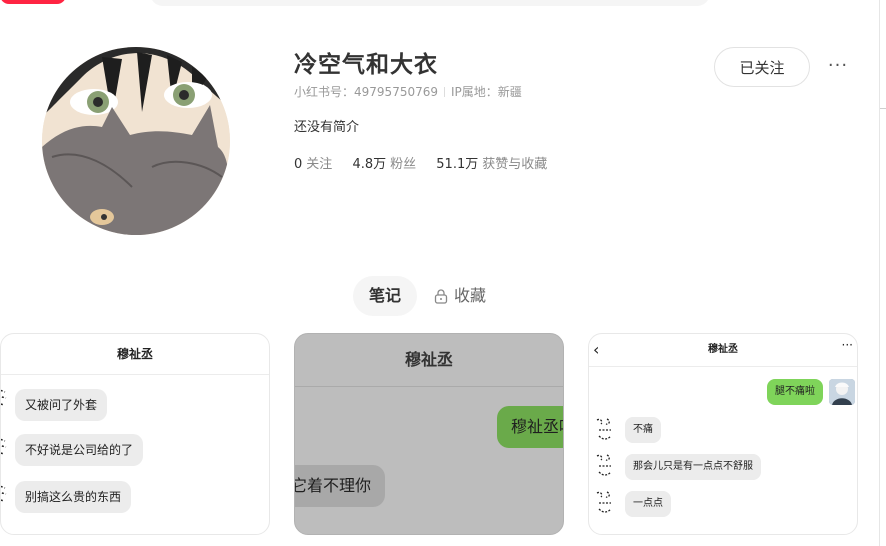  Describe the element at coordinates (319, 164) in the screenshot. I see `stat-following-label: 关注` at that location.